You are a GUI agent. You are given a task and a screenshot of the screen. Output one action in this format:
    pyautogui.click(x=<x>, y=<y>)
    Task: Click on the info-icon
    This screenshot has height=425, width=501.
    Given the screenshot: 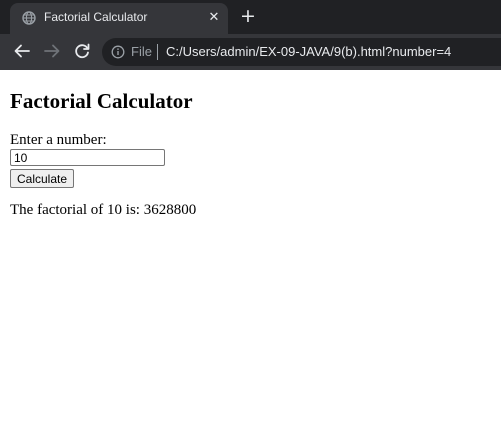 What is the action you would take?
    pyautogui.click(x=118, y=52)
    